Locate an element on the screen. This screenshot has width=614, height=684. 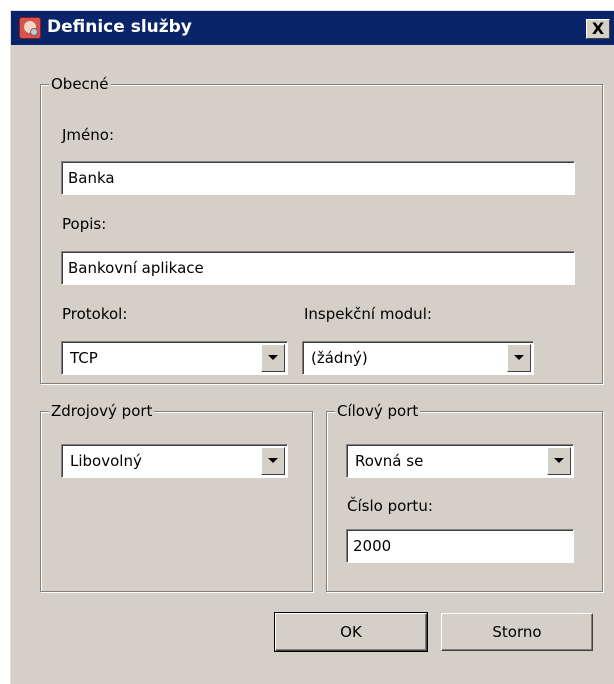
inspection-module-select-value: (žádný) is located at coordinates (339, 358).